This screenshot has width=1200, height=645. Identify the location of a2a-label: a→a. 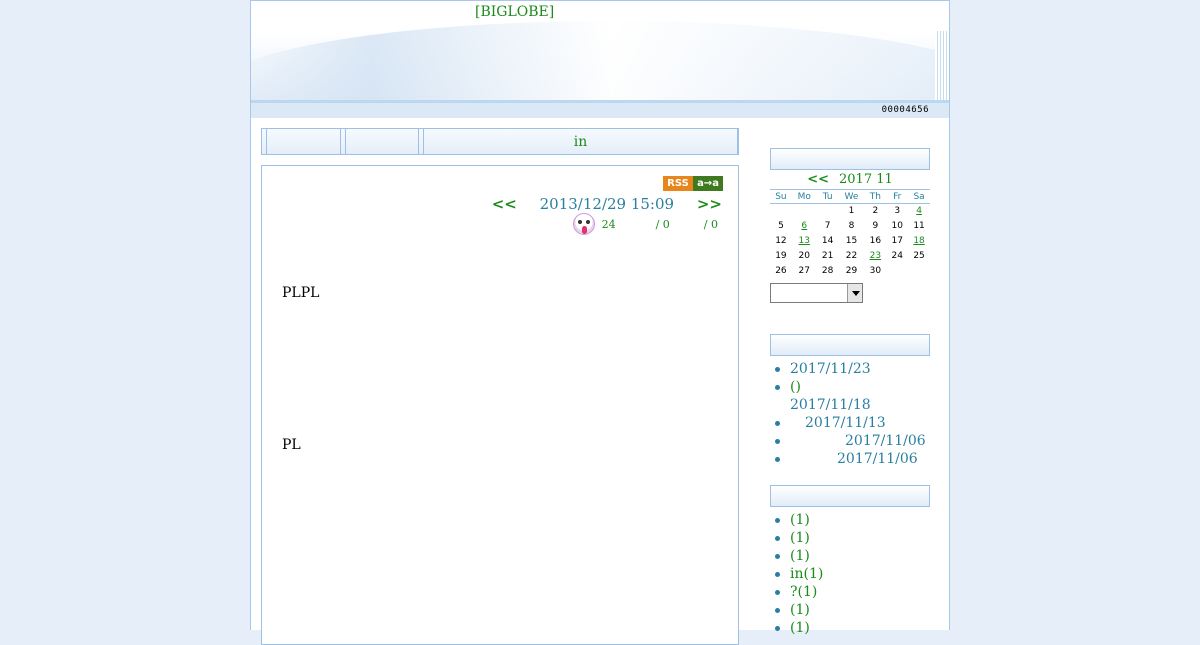
(708, 183).